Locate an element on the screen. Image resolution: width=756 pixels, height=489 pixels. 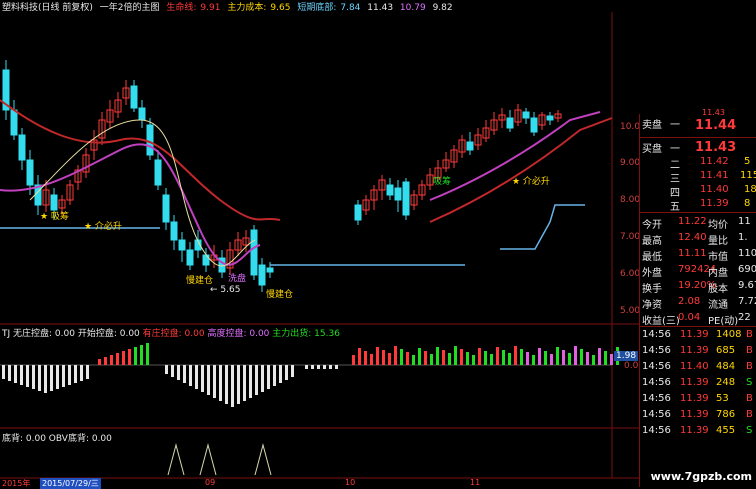
bottom-line is located at coordinates (542, 227).